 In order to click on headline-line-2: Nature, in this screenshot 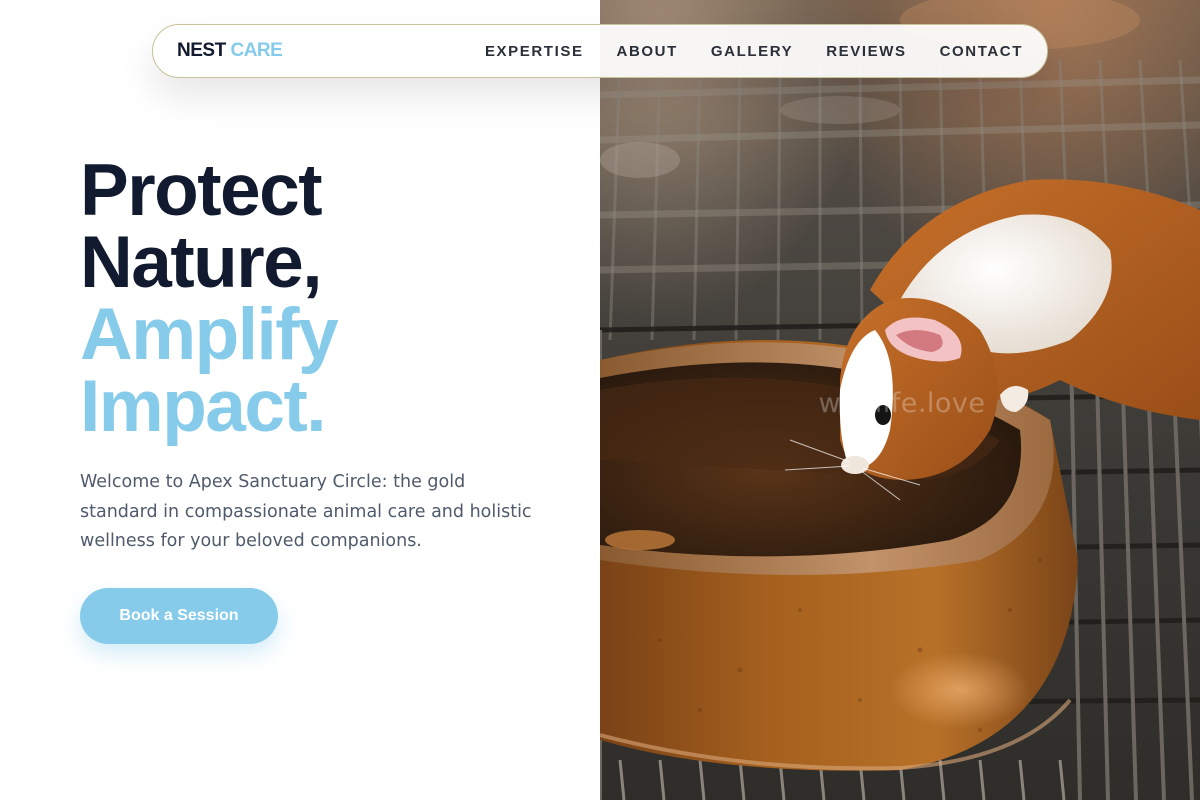, I will do `click(201, 262)`.